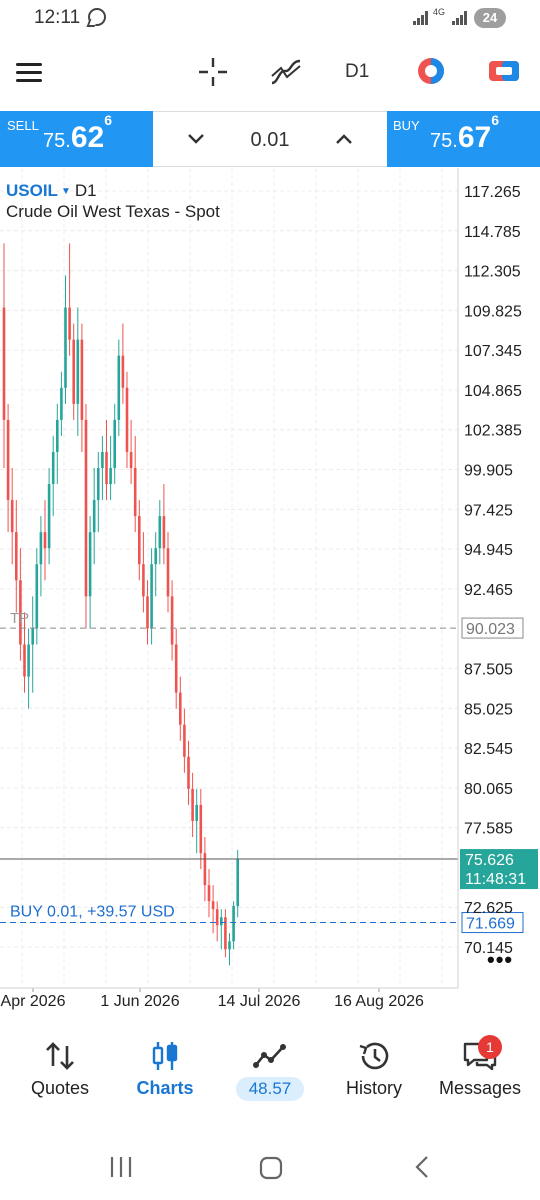 Image resolution: width=540 pixels, height=1200 pixels. I want to click on recent-apps-icon, so click(121, 1167).